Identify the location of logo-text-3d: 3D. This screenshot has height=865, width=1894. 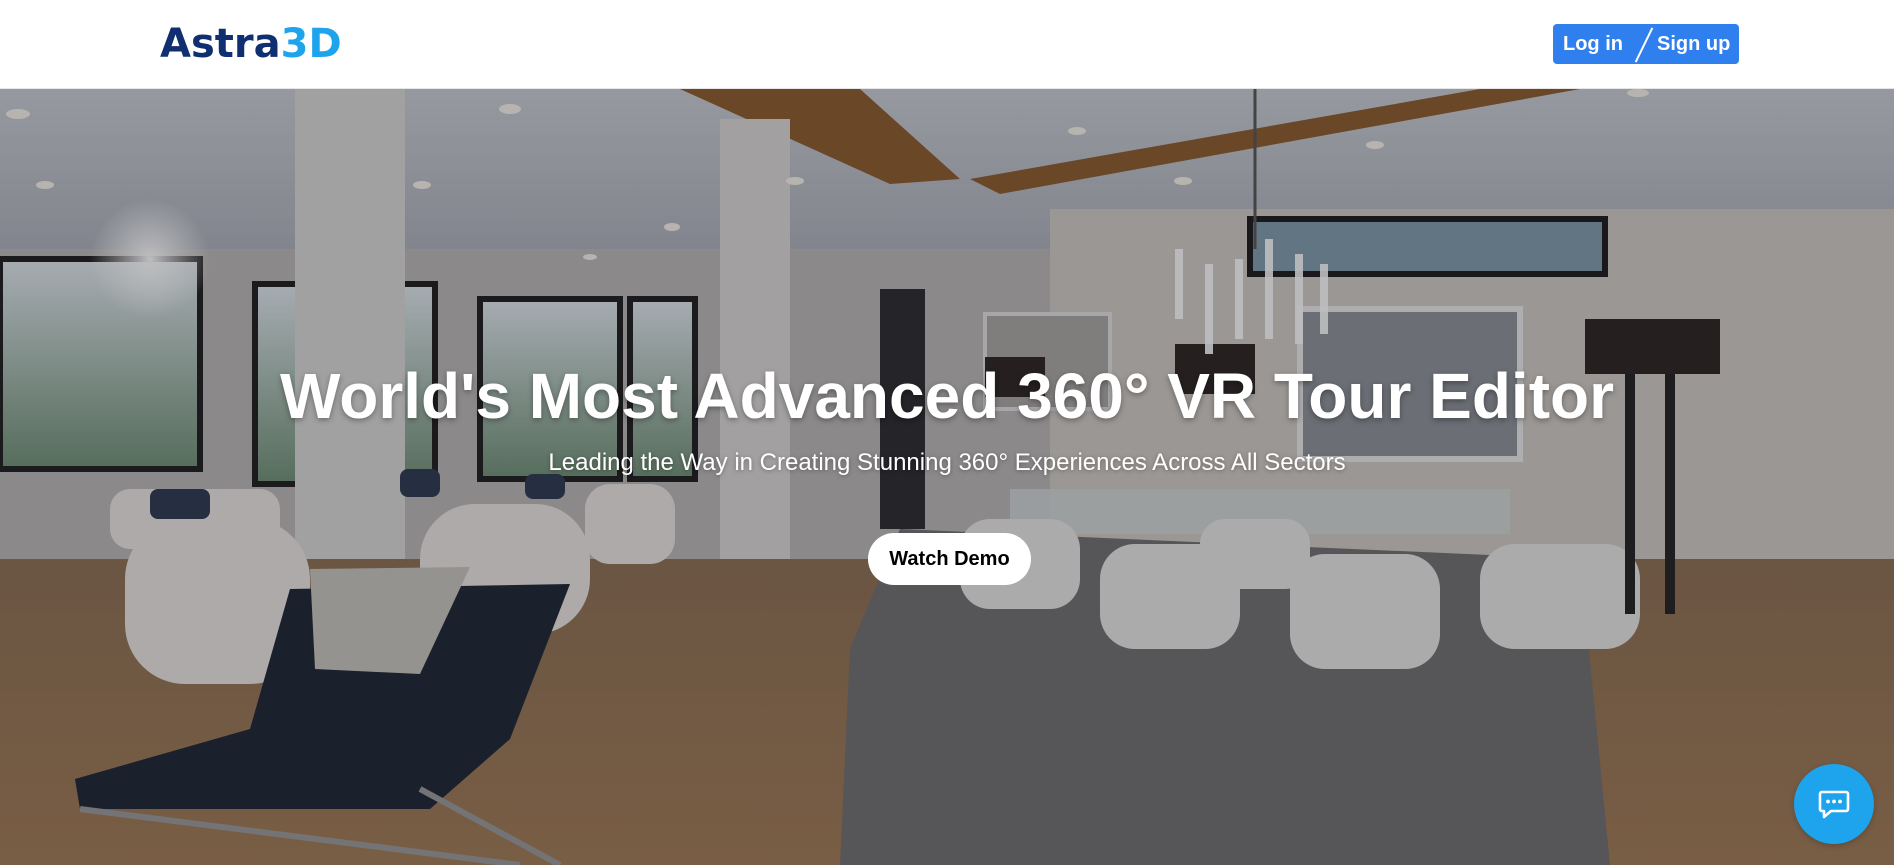
(311, 44).